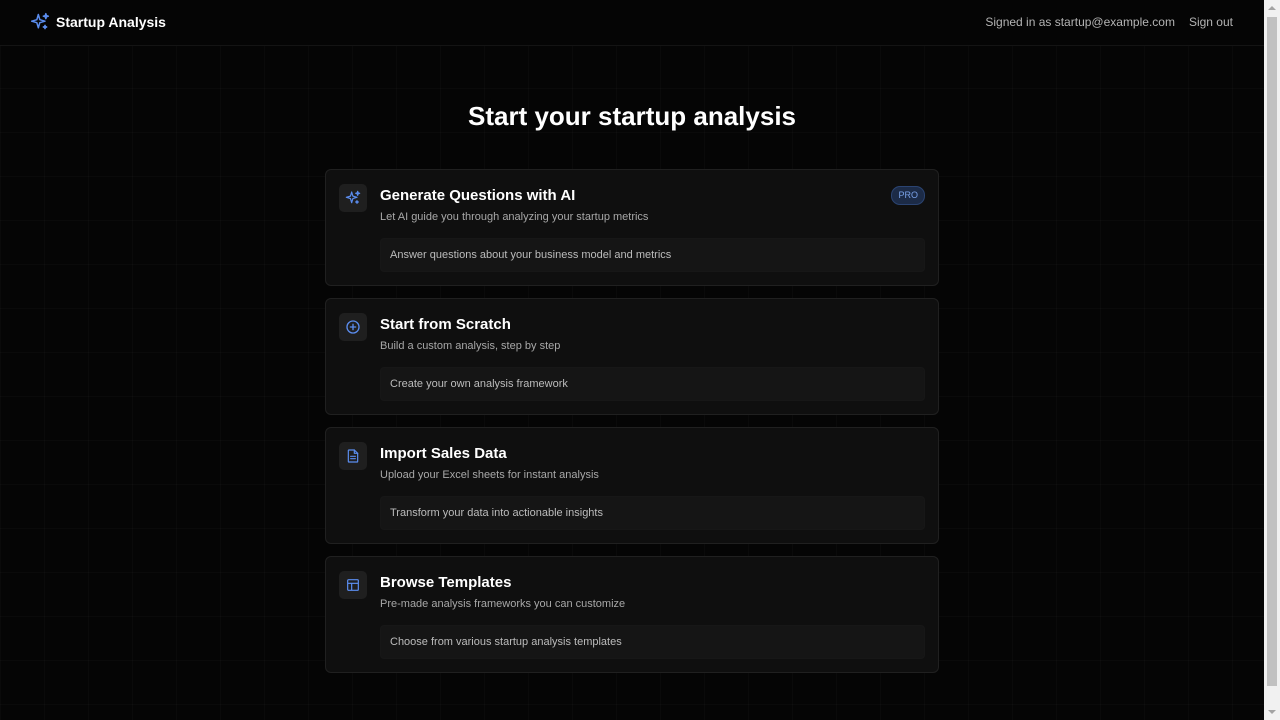  What do you see at coordinates (445, 324) in the screenshot?
I see `card-title: Start from Scratch` at bounding box center [445, 324].